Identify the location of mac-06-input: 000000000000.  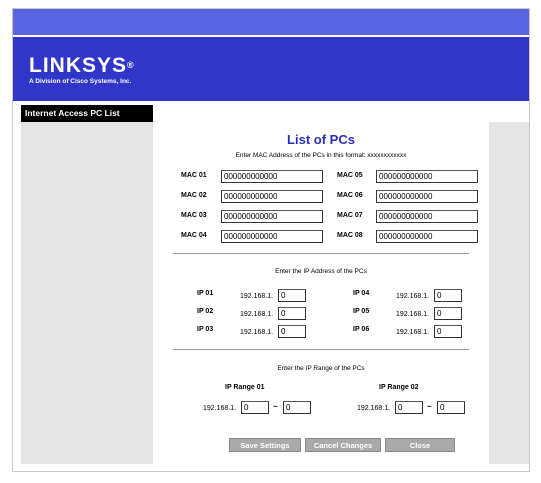
(427, 196).